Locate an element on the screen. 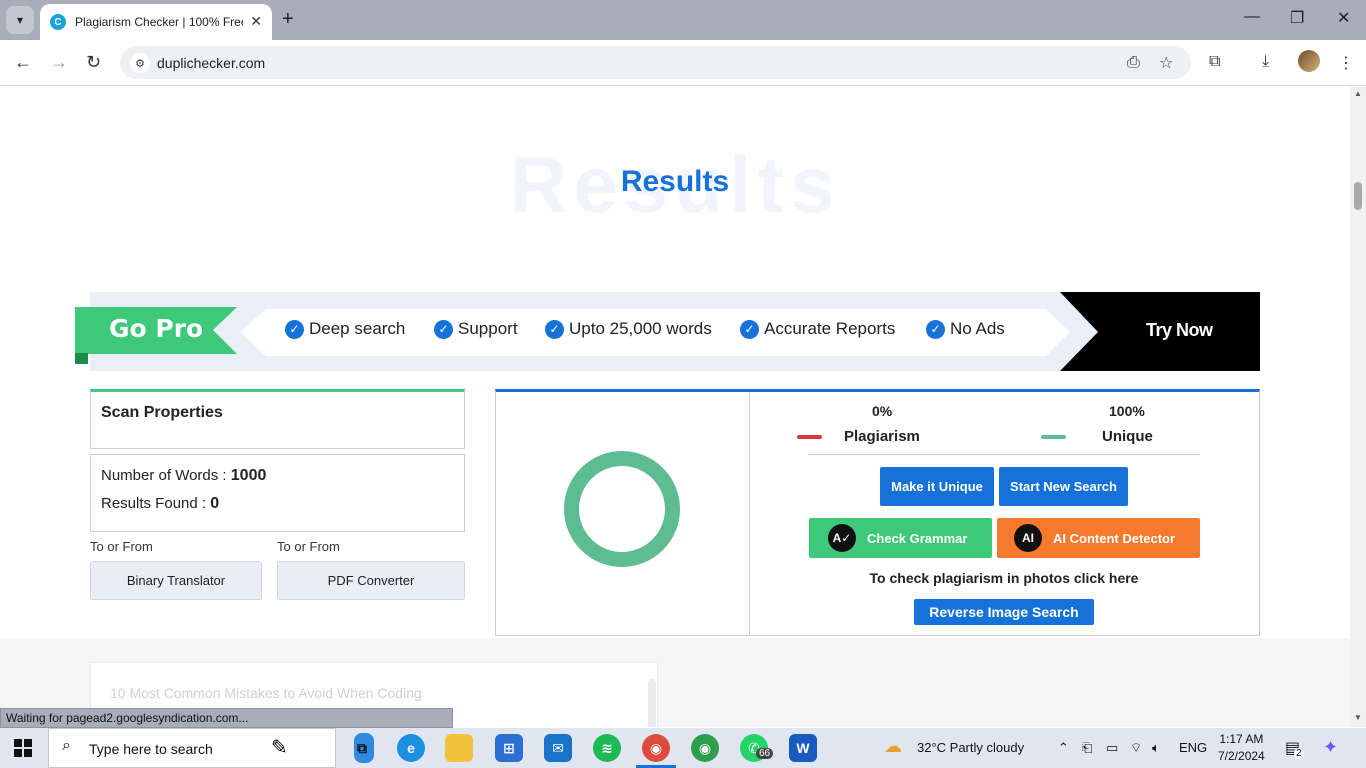  word-icon: W is located at coordinates (803, 748).